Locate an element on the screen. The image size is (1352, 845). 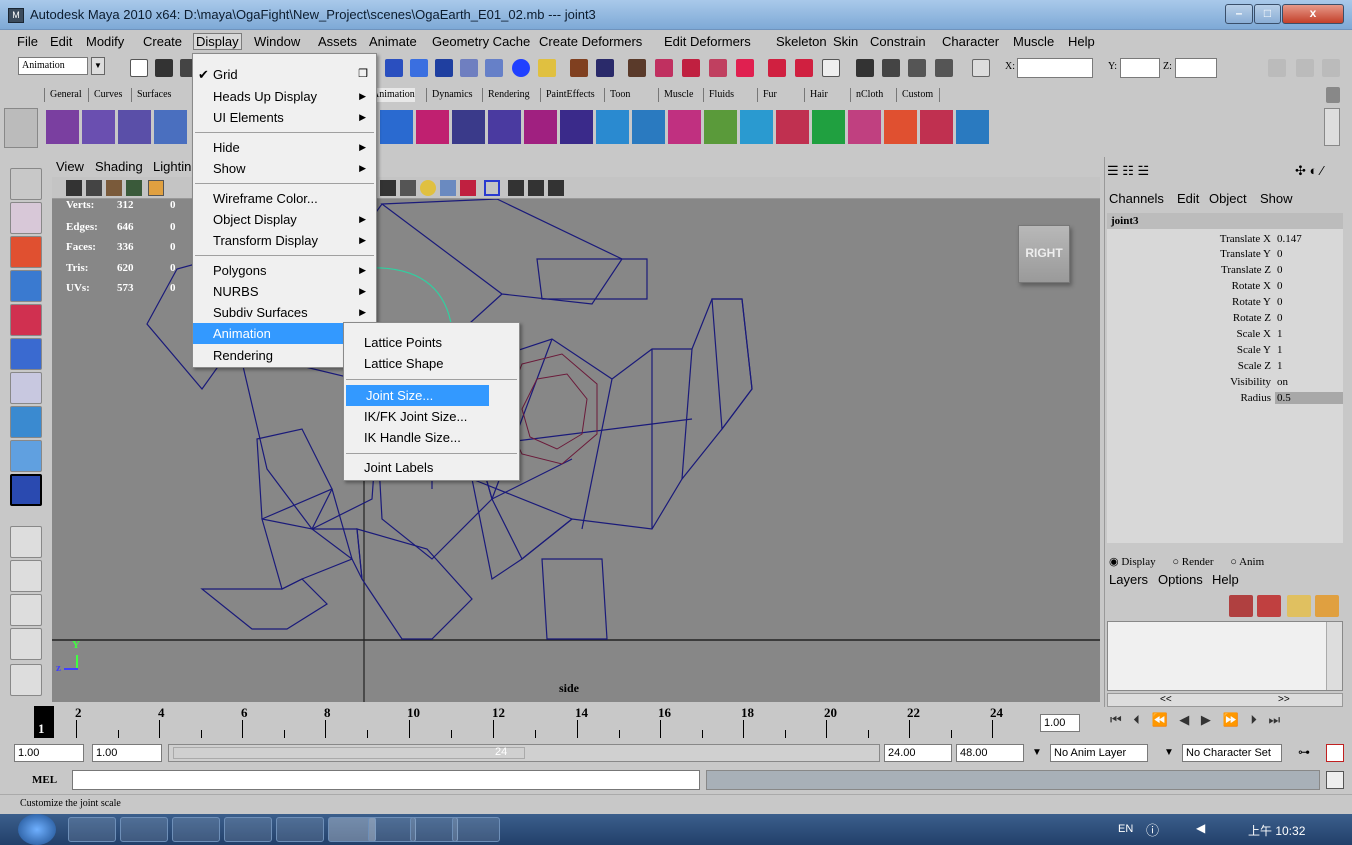
snap-to-grids-icon is located at coordinates (637, 68).